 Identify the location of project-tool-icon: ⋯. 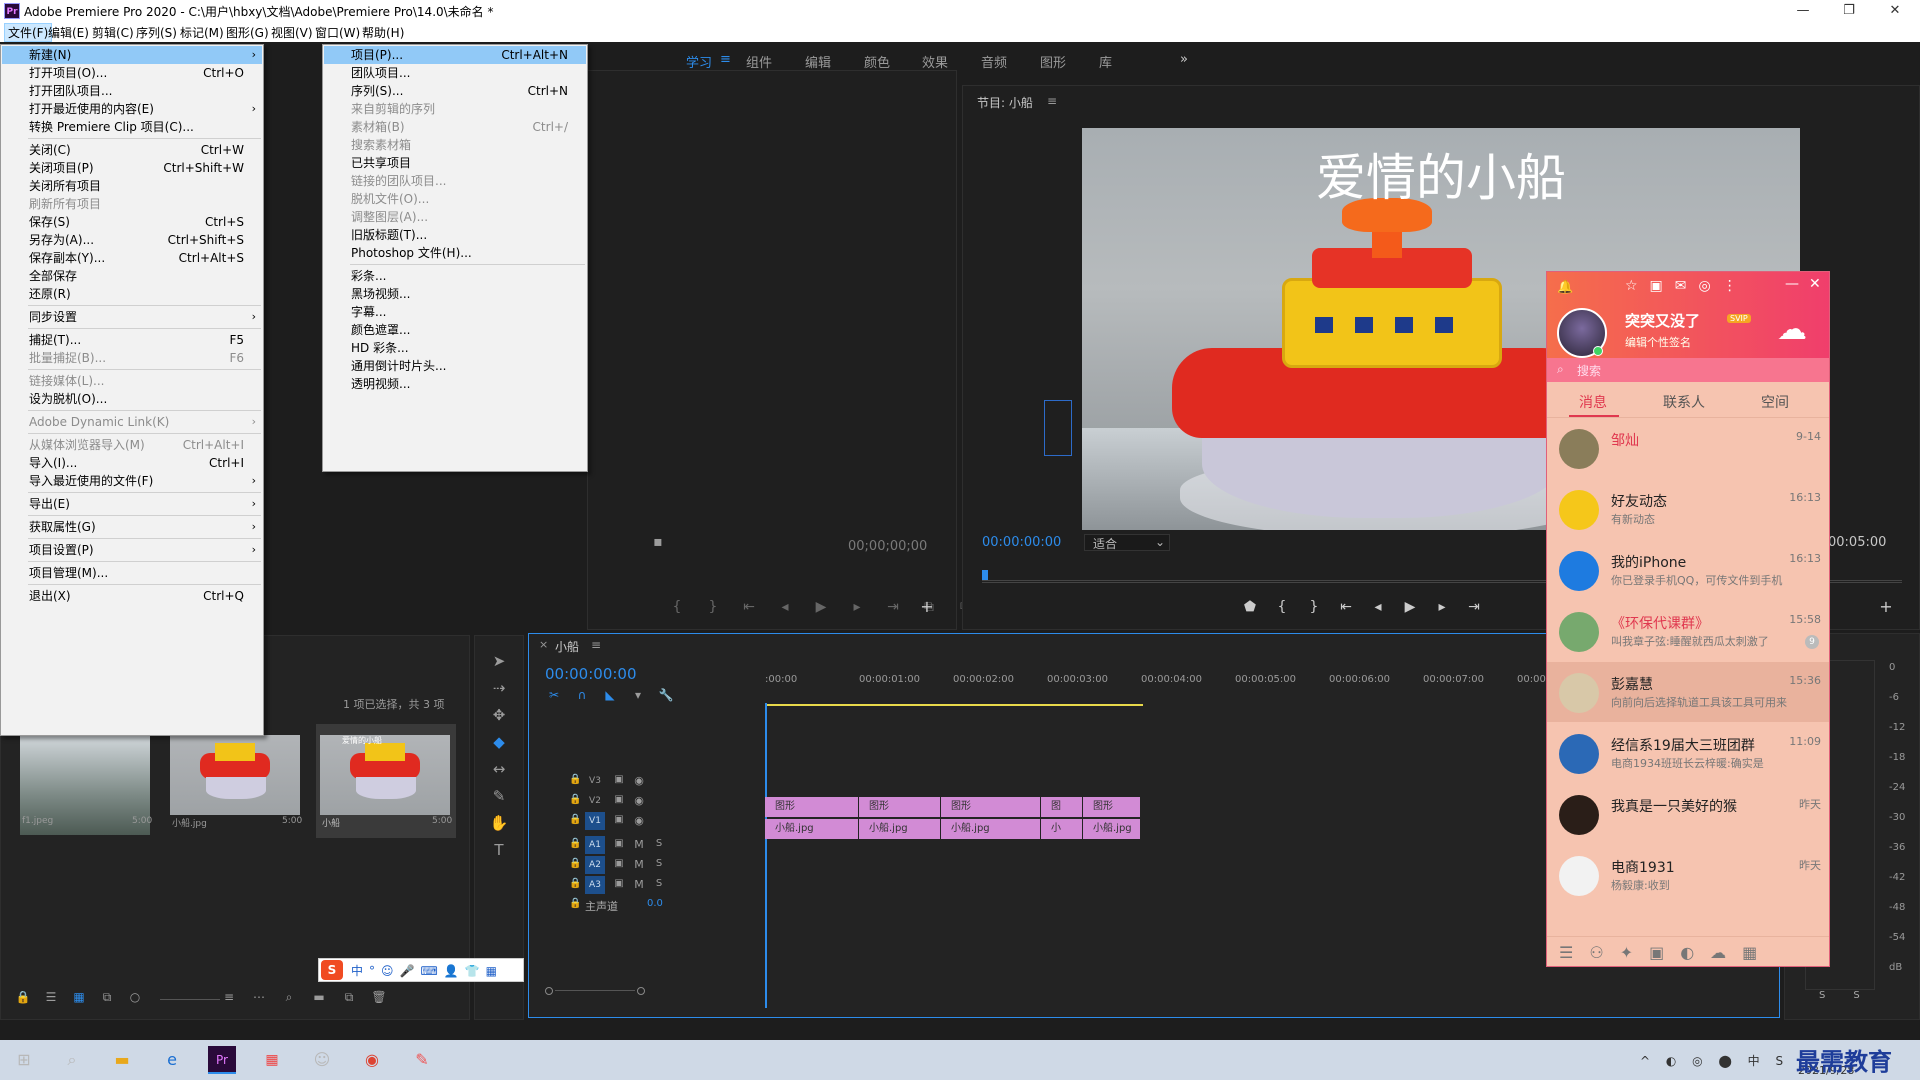
(259, 997).